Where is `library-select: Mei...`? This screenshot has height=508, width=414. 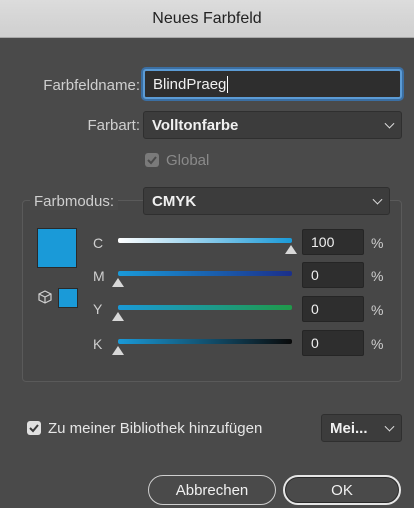 library-select: Mei... is located at coordinates (361, 428).